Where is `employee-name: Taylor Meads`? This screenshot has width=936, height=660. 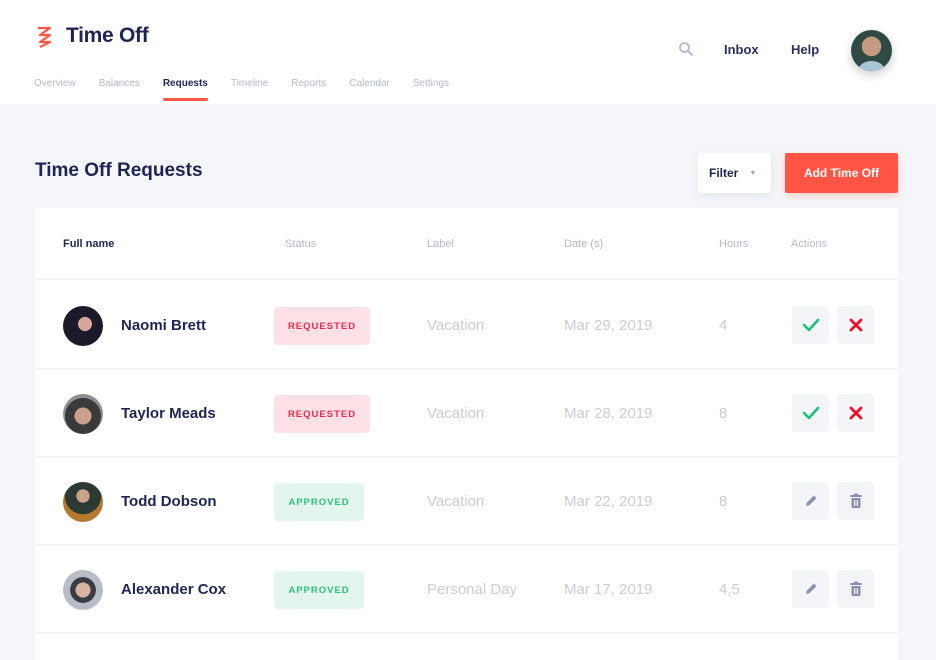
employee-name: Taylor Meads is located at coordinates (168, 413).